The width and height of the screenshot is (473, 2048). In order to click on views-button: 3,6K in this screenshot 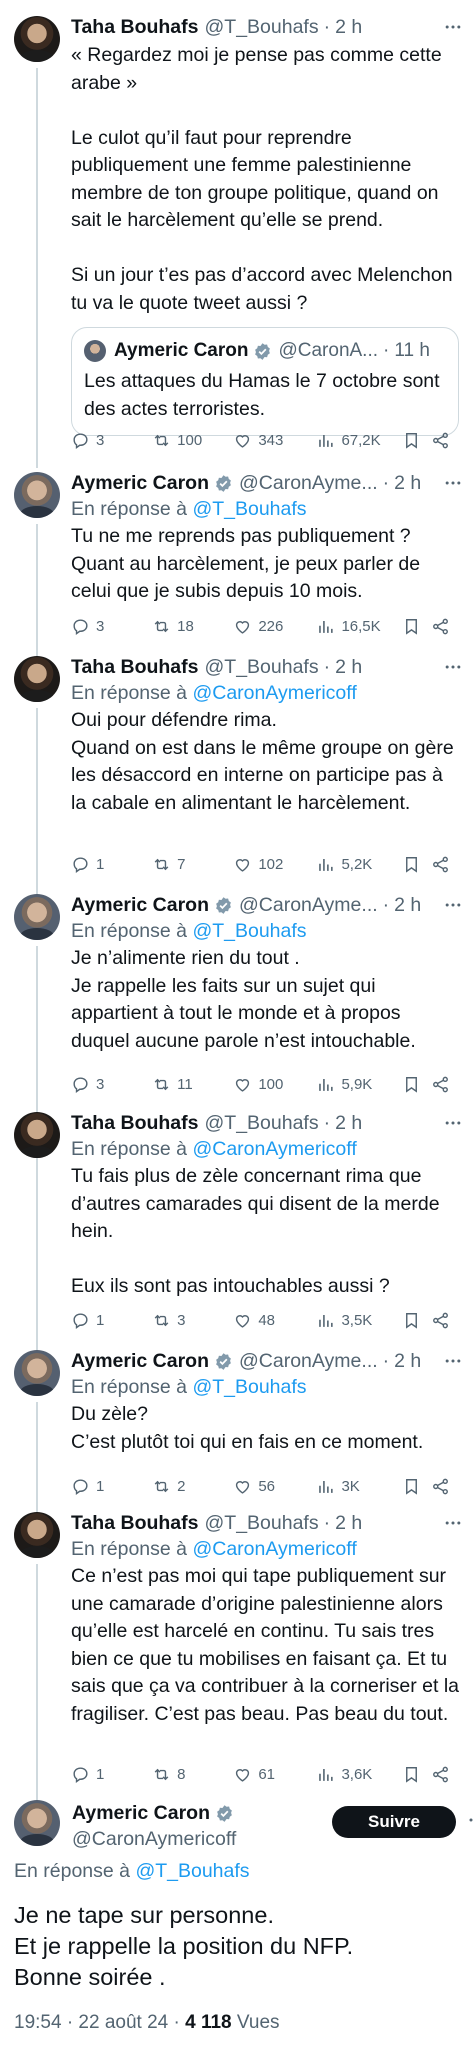, I will do `click(358, 1774)`.